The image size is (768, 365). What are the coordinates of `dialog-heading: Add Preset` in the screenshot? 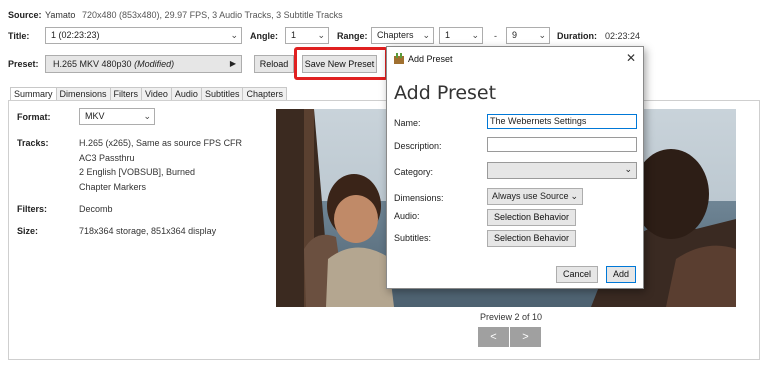 It's located at (445, 93).